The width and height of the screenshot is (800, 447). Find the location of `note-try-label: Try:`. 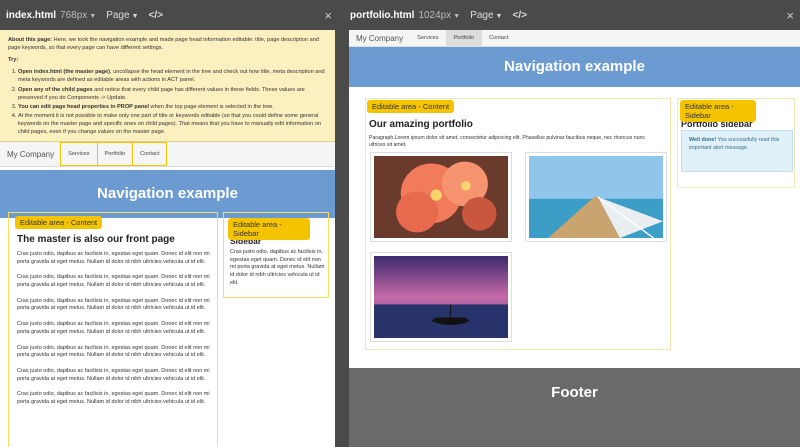

note-try-label: Try: is located at coordinates (13, 60).